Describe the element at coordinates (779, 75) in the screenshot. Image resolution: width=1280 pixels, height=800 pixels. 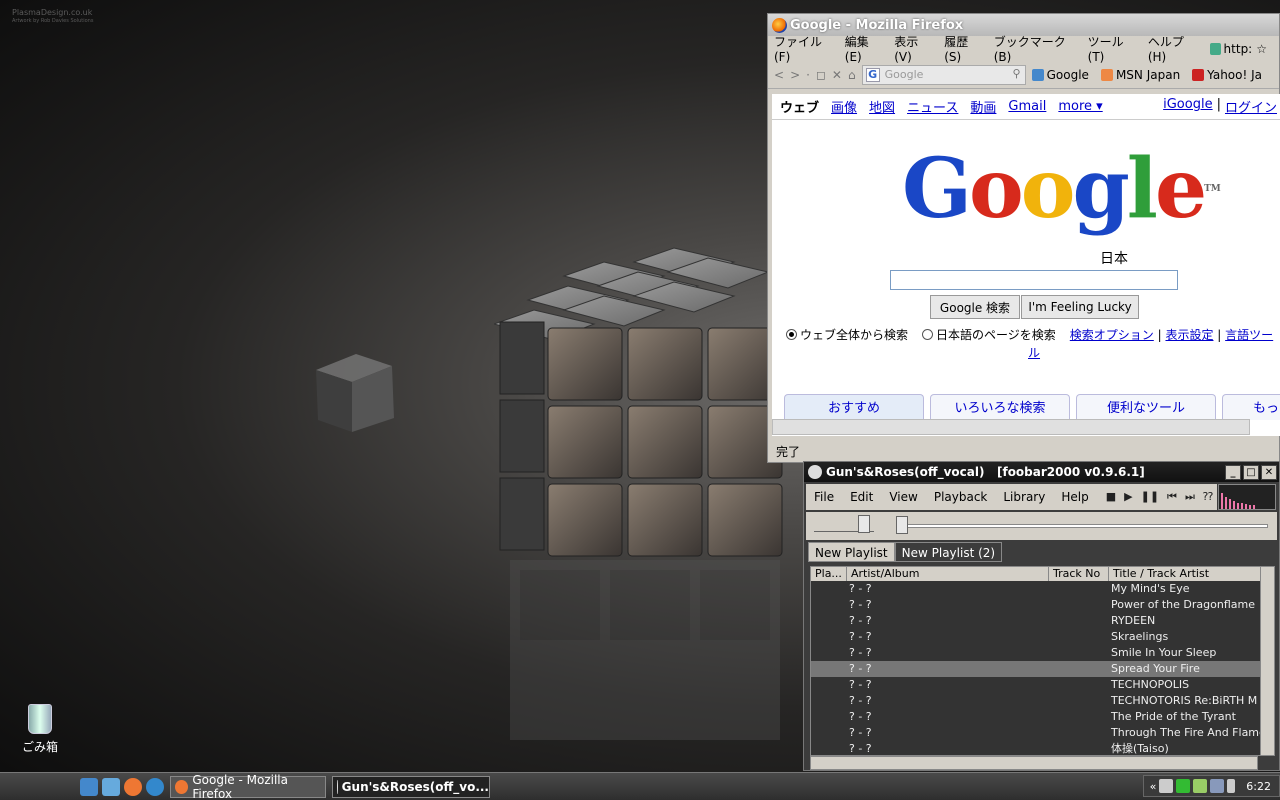
I see `back-icon: <` at that location.